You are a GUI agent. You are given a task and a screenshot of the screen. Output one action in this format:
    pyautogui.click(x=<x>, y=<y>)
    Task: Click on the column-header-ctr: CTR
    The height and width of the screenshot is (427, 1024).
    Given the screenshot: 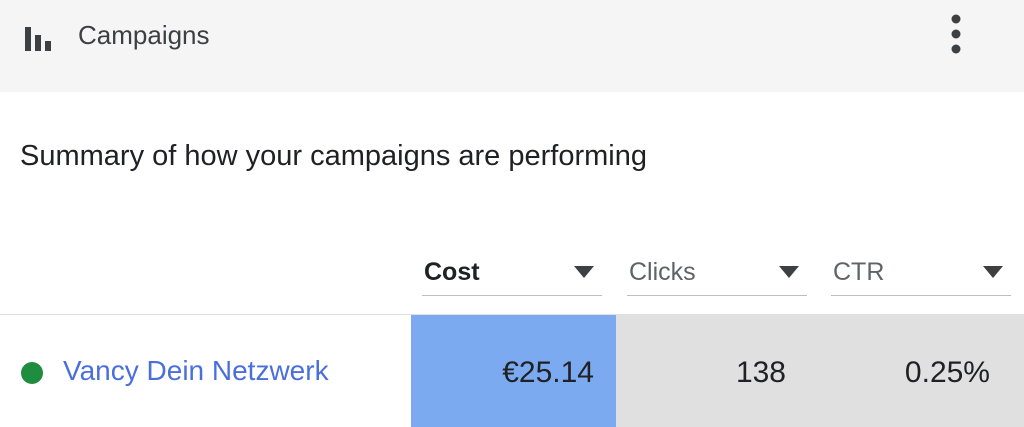 What is the action you would take?
    pyautogui.click(x=921, y=274)
    